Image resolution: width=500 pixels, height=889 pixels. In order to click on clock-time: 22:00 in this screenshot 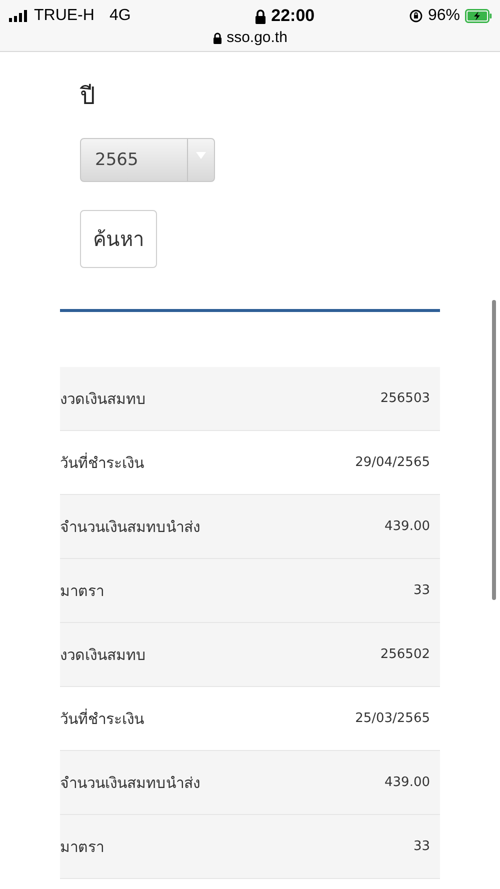, I will do `click(293, 16)`.